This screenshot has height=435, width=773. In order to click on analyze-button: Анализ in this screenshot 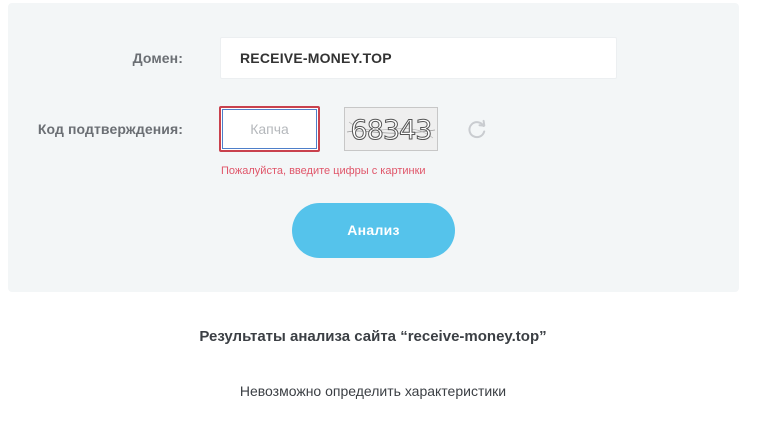, I will do `click(373, 230)`.